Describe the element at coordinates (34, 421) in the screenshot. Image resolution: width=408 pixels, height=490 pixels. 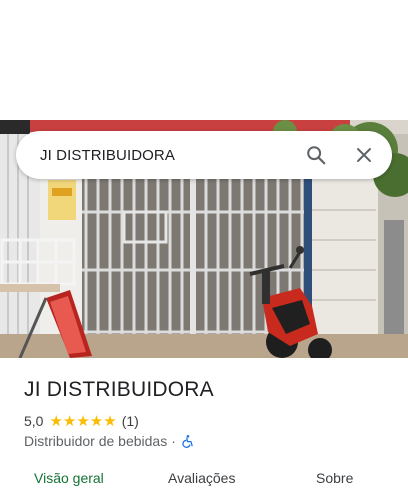
I see `rating-value: 5,0` at that location.